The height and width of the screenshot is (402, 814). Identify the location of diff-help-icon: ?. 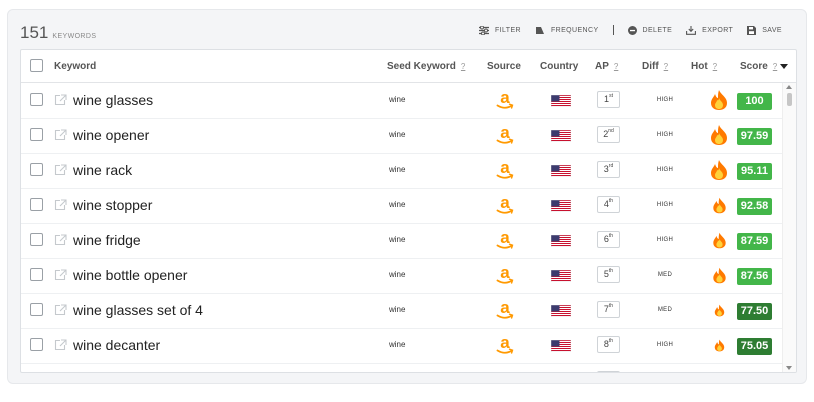
(666, 66).